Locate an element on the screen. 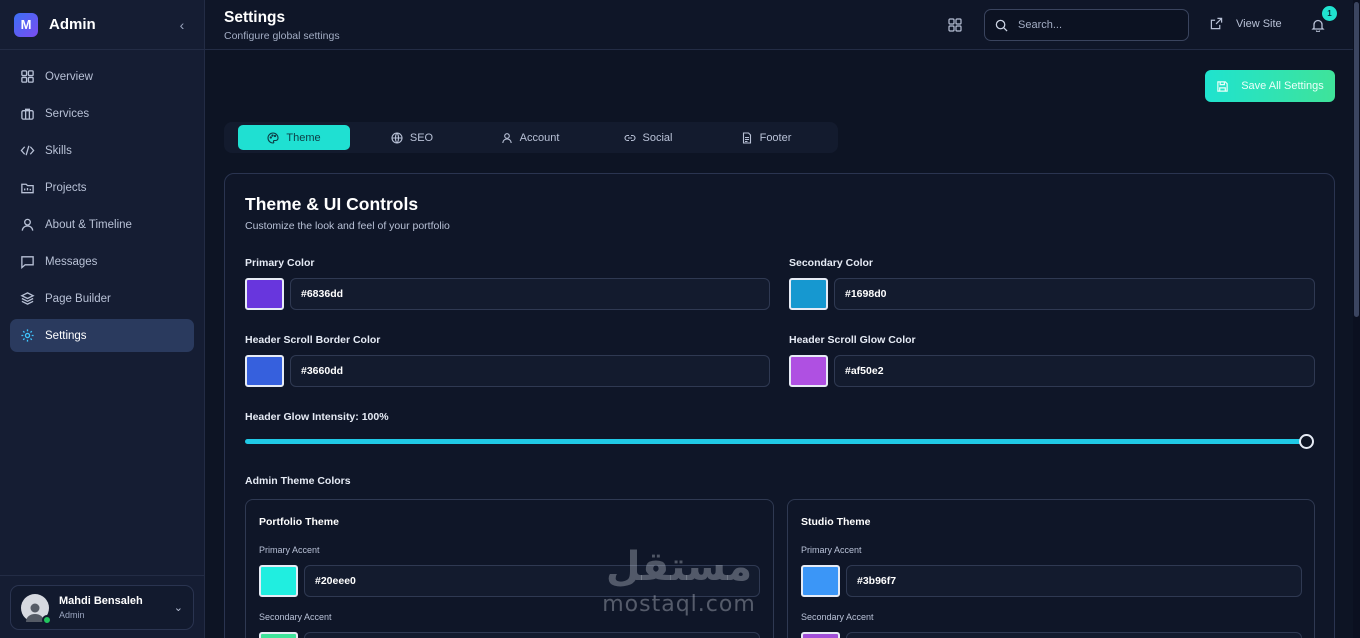 The height and width of the screenshot is (638, 1360). tab-social: Social is located at coordinates (648, 137).